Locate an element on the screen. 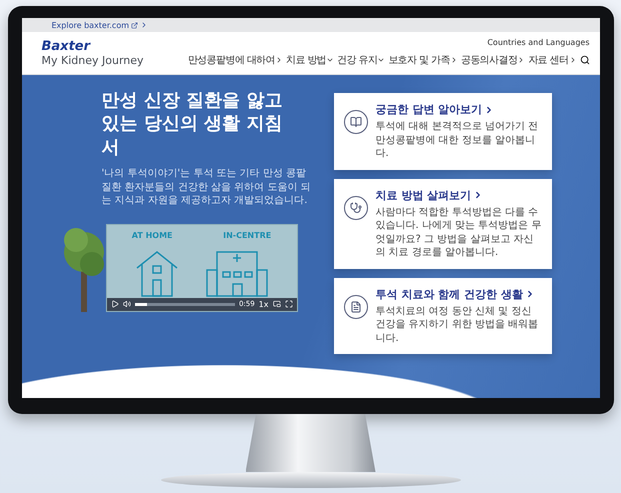  explore-link: Explore baxter.com is located at coordinates (100, 25).